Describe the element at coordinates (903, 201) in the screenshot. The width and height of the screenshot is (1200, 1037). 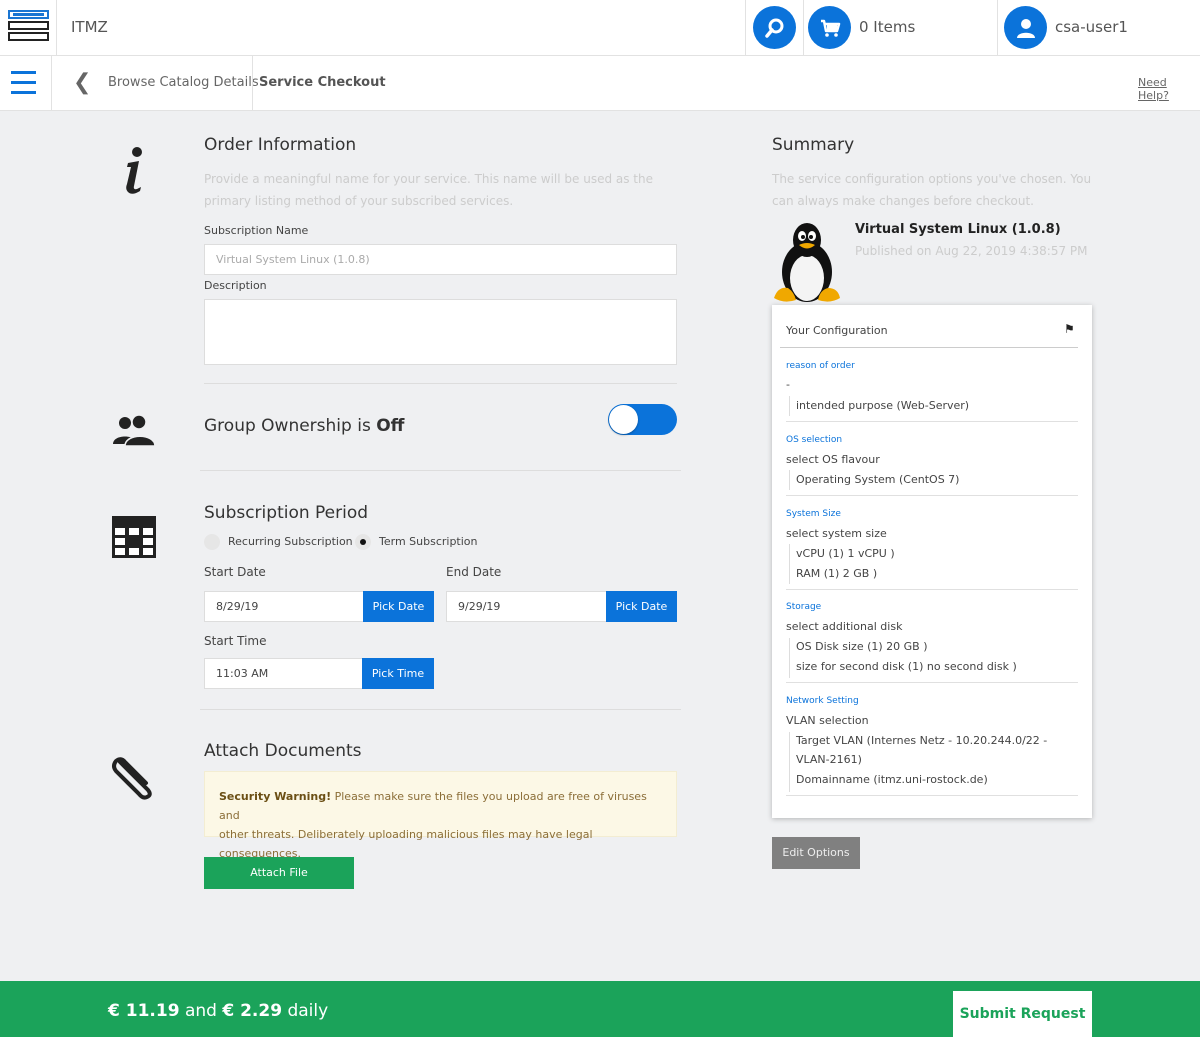
I see `summary-desc-2: can always make changes before checkout.` at that location.